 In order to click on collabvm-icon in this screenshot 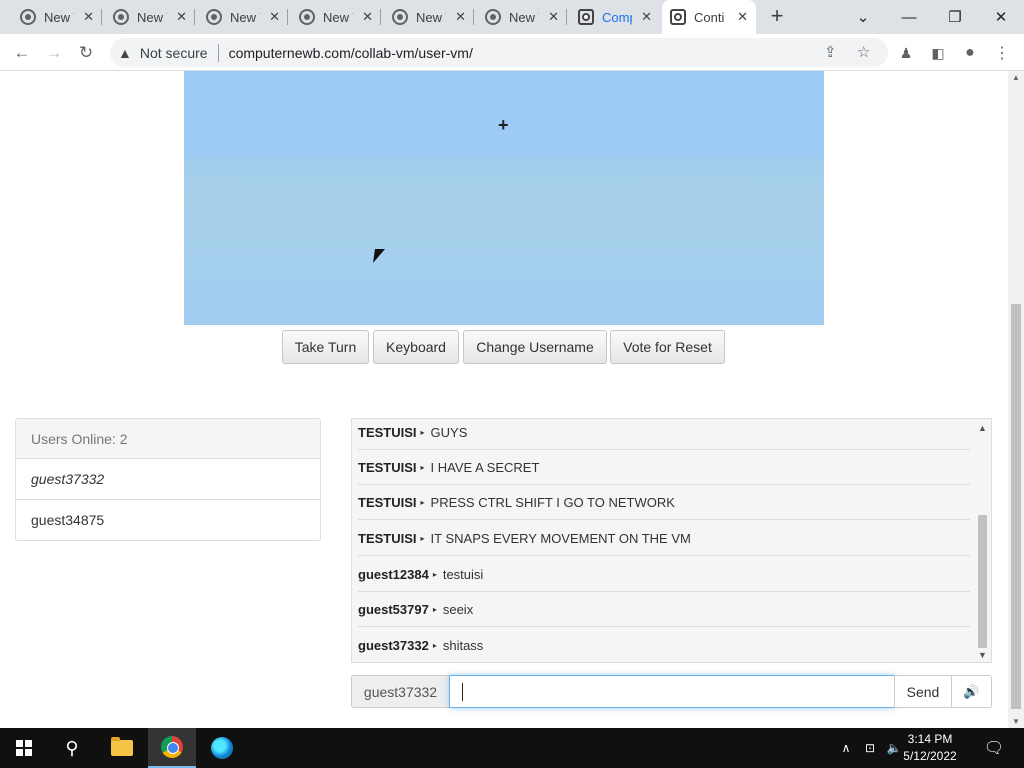, I will do `click(586, 17)`.